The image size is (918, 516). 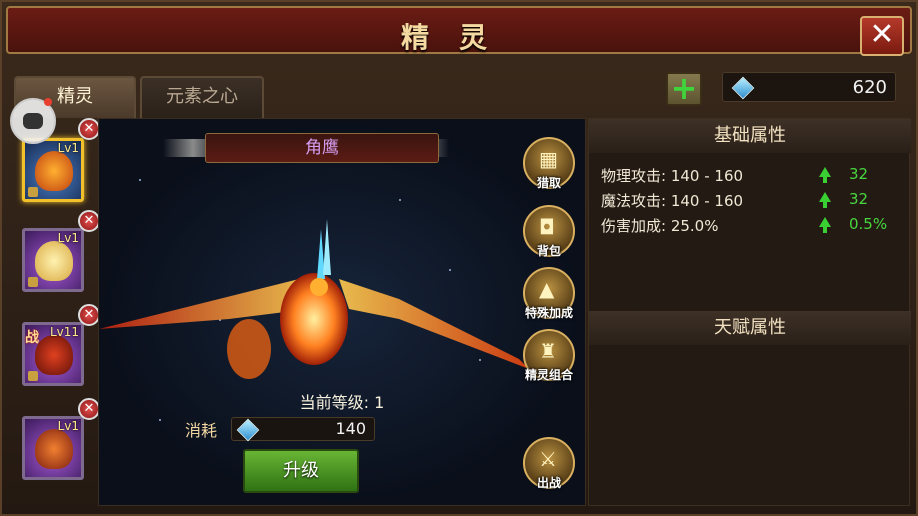 I want to click on talent-attributes-header: 天赋属性, so click(x=750, y=328).